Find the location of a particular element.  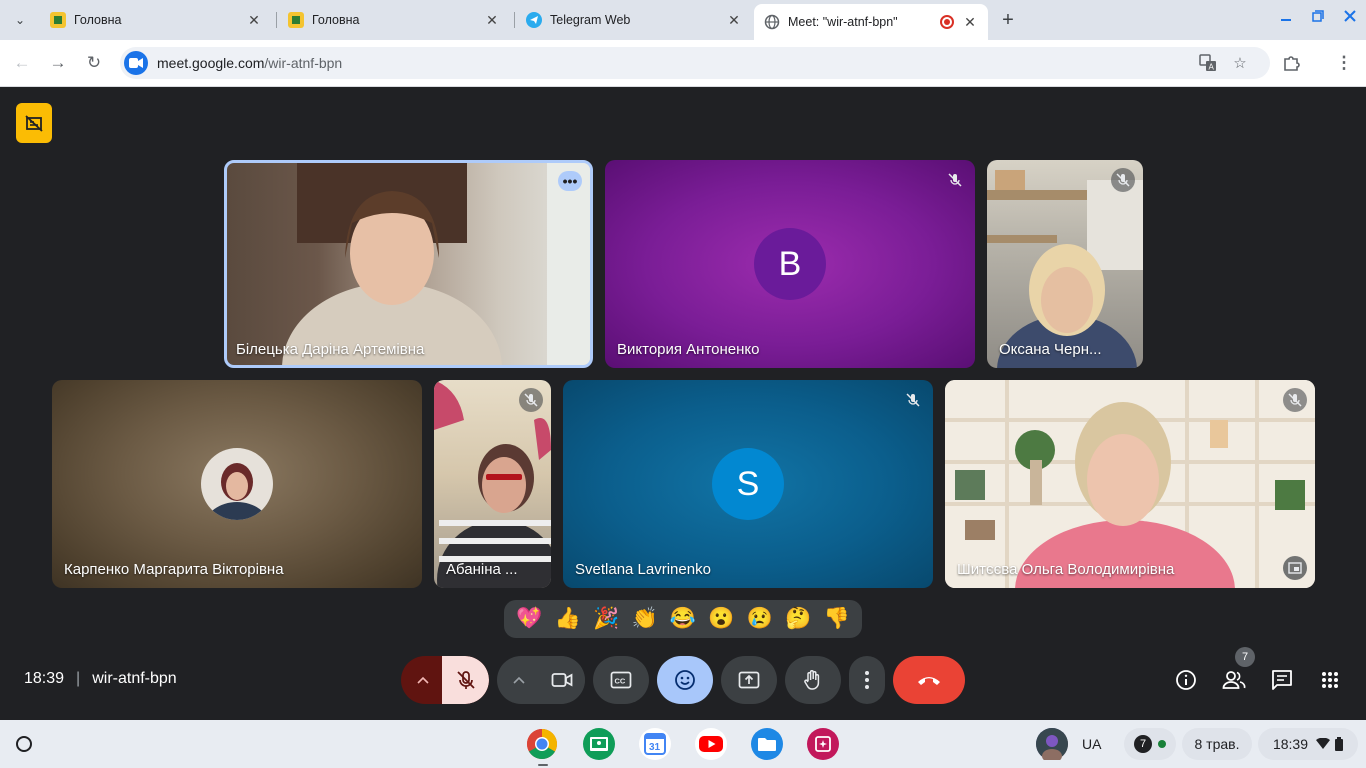

reaction-thumbs-down: 👎 is located at coordinates (837, 619).